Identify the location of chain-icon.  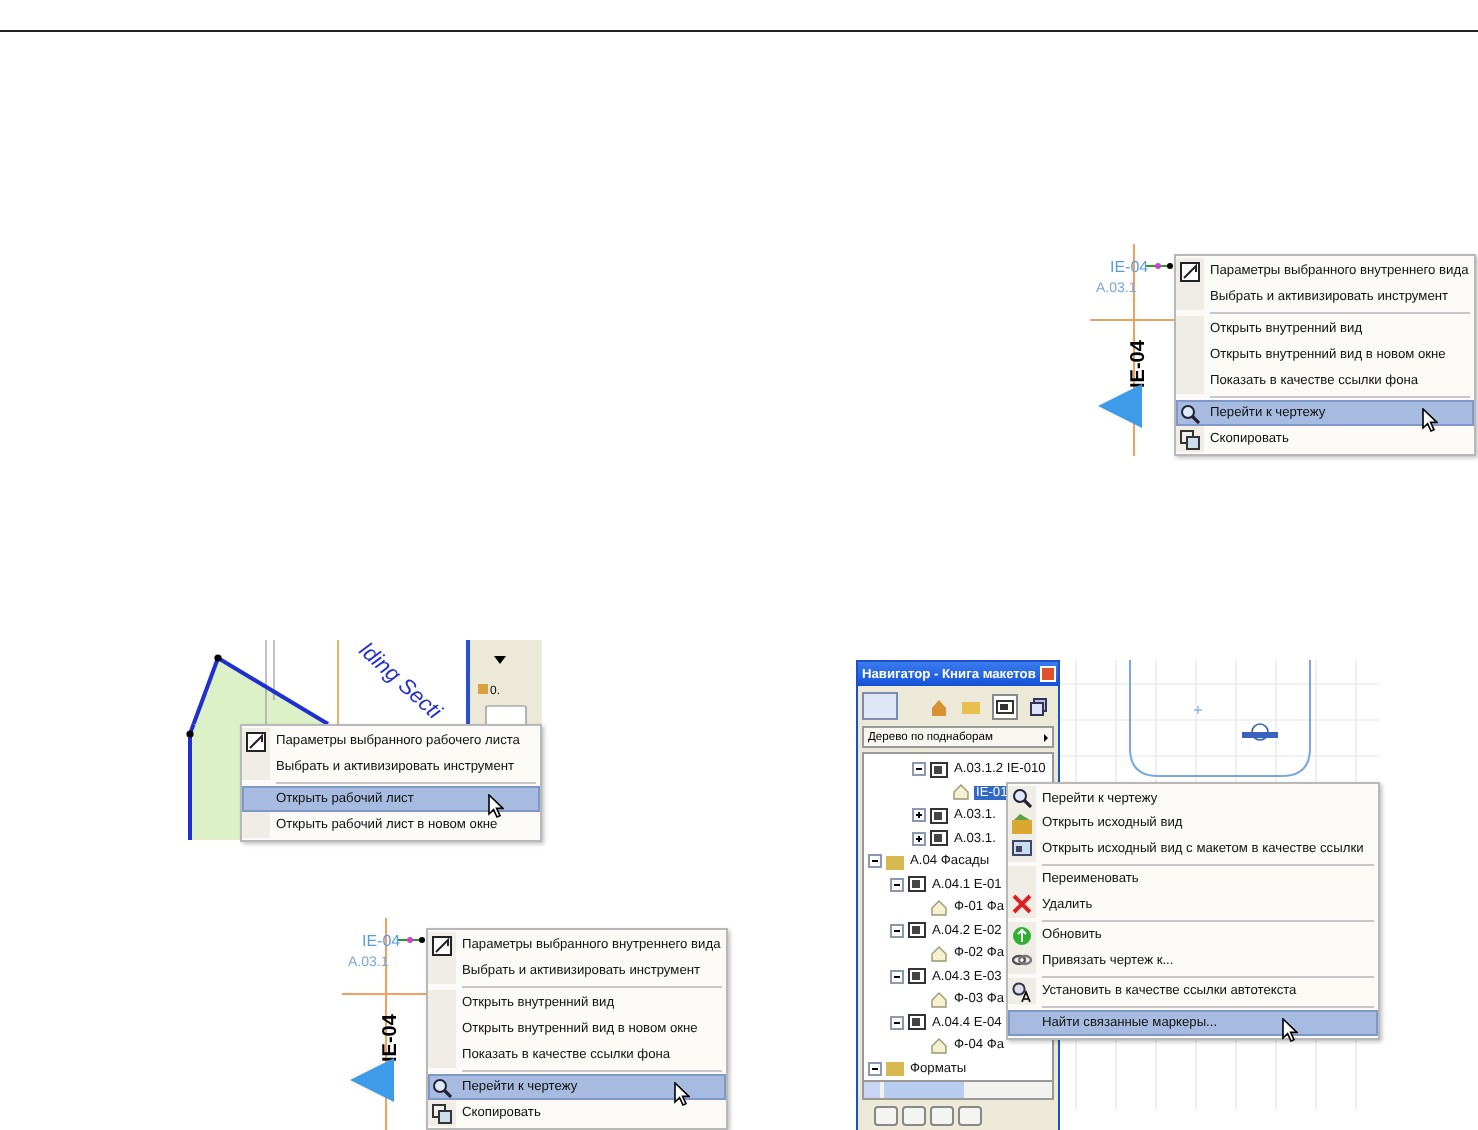
(1022, 960).